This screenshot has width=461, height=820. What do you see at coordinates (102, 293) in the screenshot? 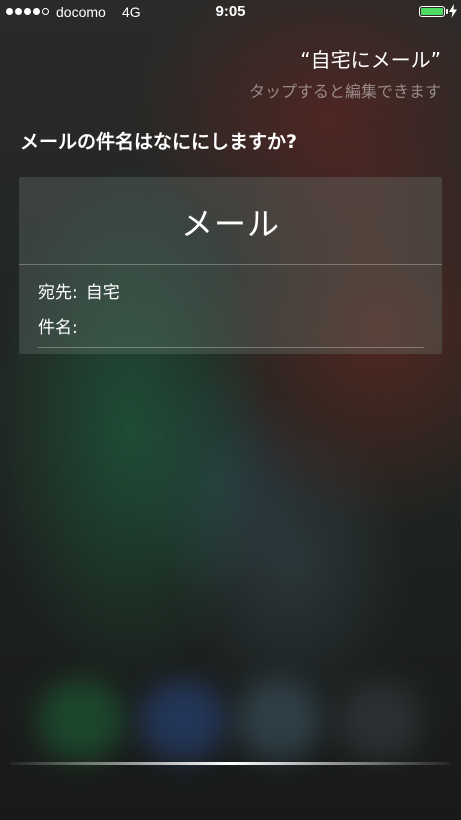
I see `recipient-value: 自宅` at bounding box center [102, 293].